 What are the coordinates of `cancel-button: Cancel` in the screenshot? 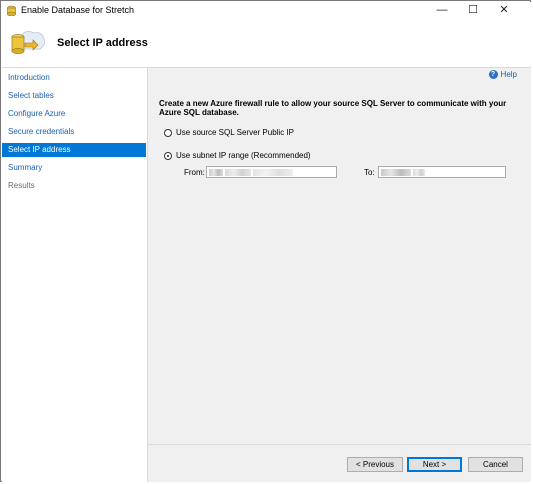 It's located at (495, 464).